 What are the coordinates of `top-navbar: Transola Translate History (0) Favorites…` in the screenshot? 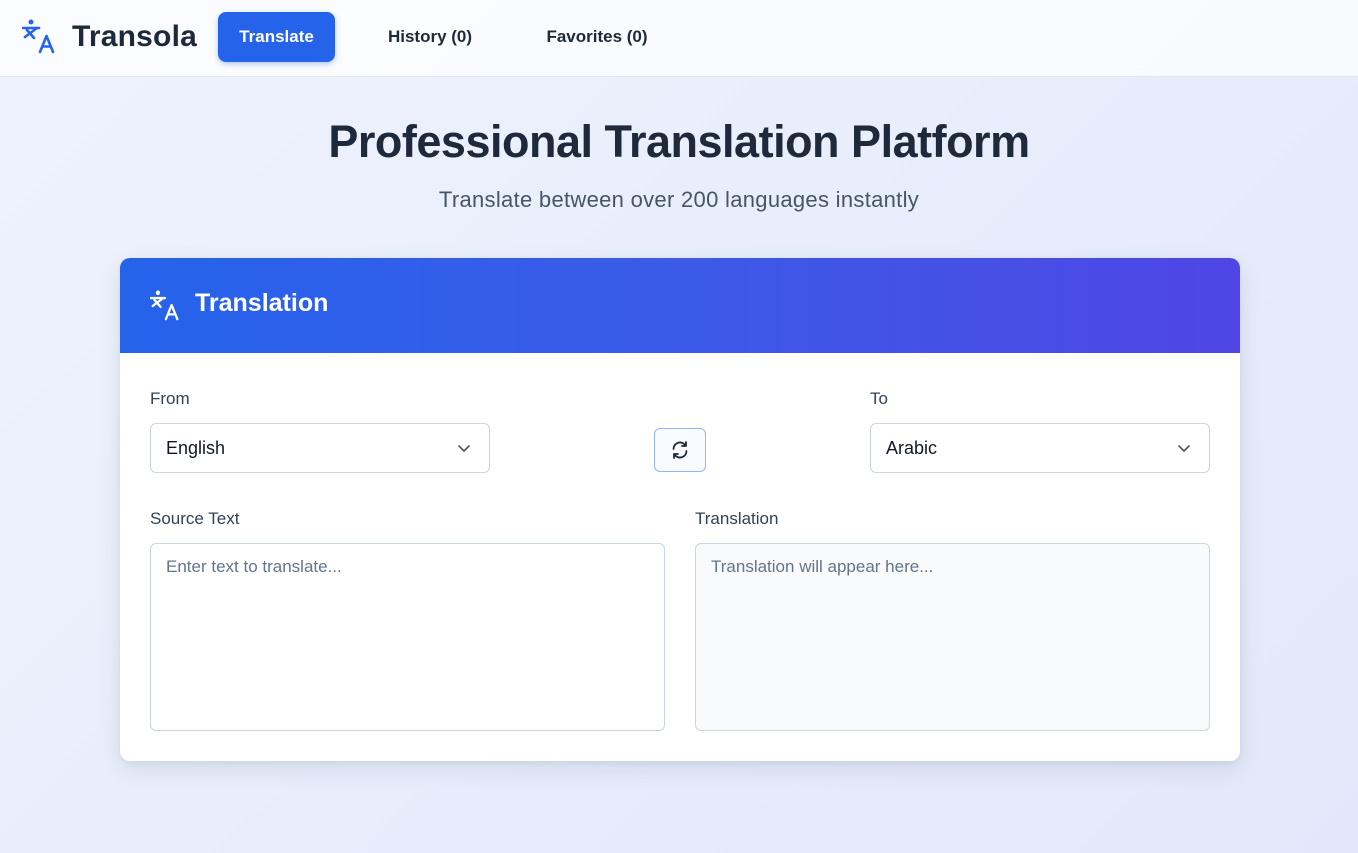 It's located at (679, 38).